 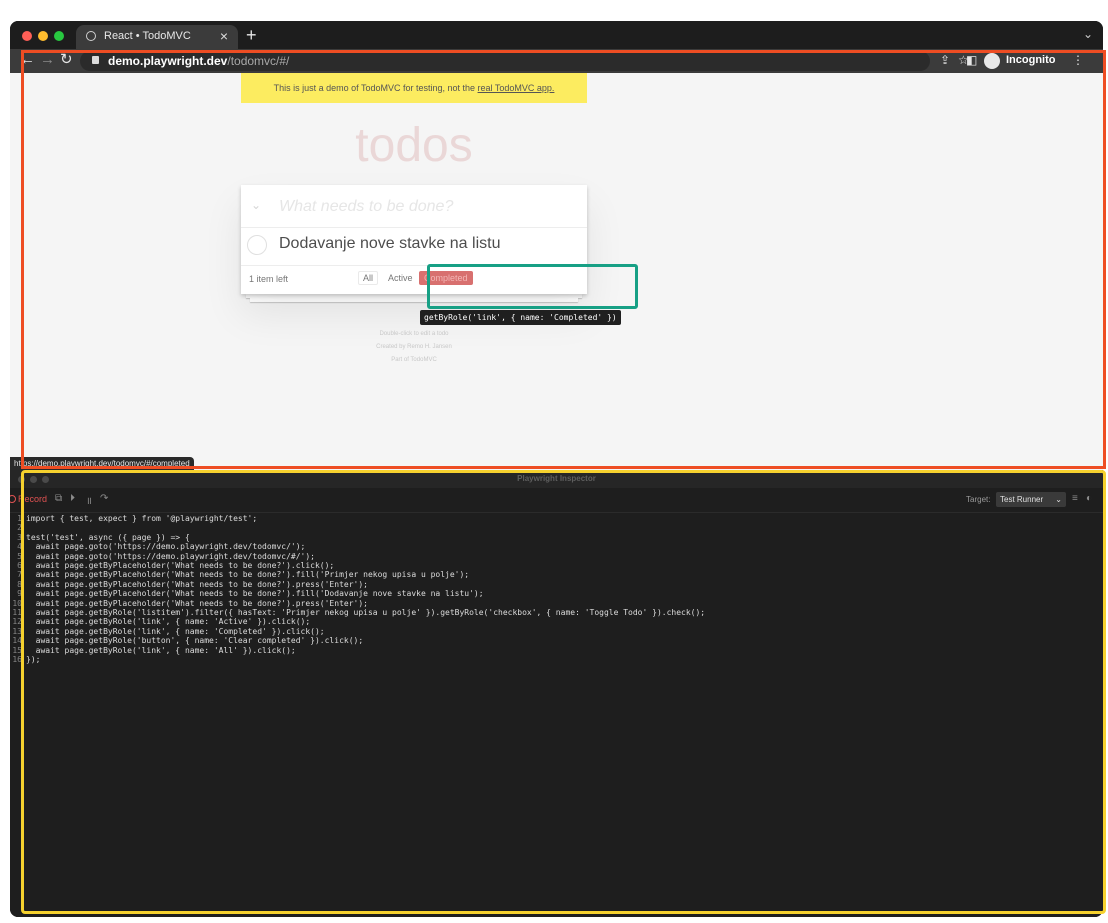 What do you see at coordinates (13, 499) in the screenshot?
I see `record-icon` at bounding box center [13, 499].